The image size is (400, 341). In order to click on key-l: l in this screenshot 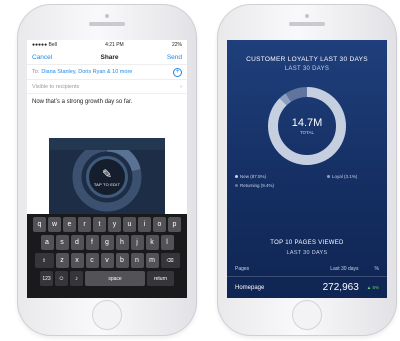, I will do `click(167, 242)`.